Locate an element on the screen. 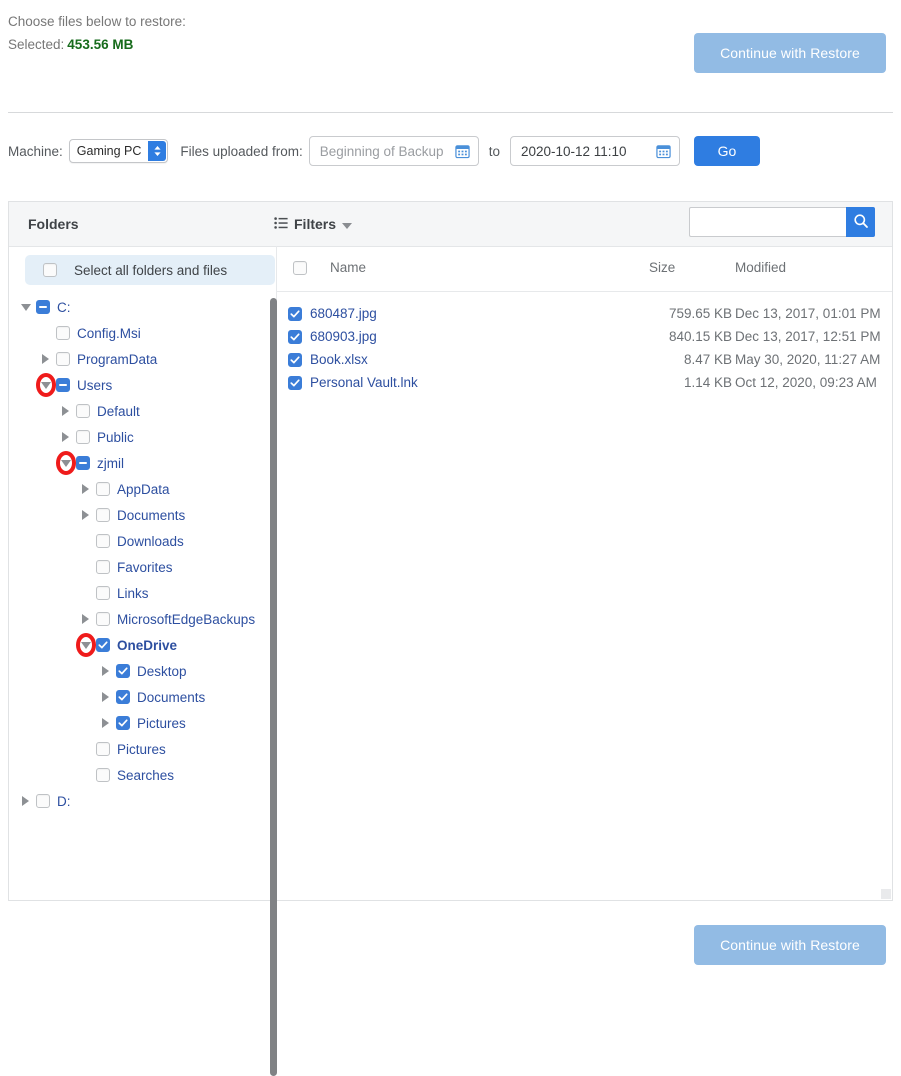 Image resolution: width=901 pixels, height=1076 pixels. filters-menu-button: Filters is located at coordinates (313, 224).